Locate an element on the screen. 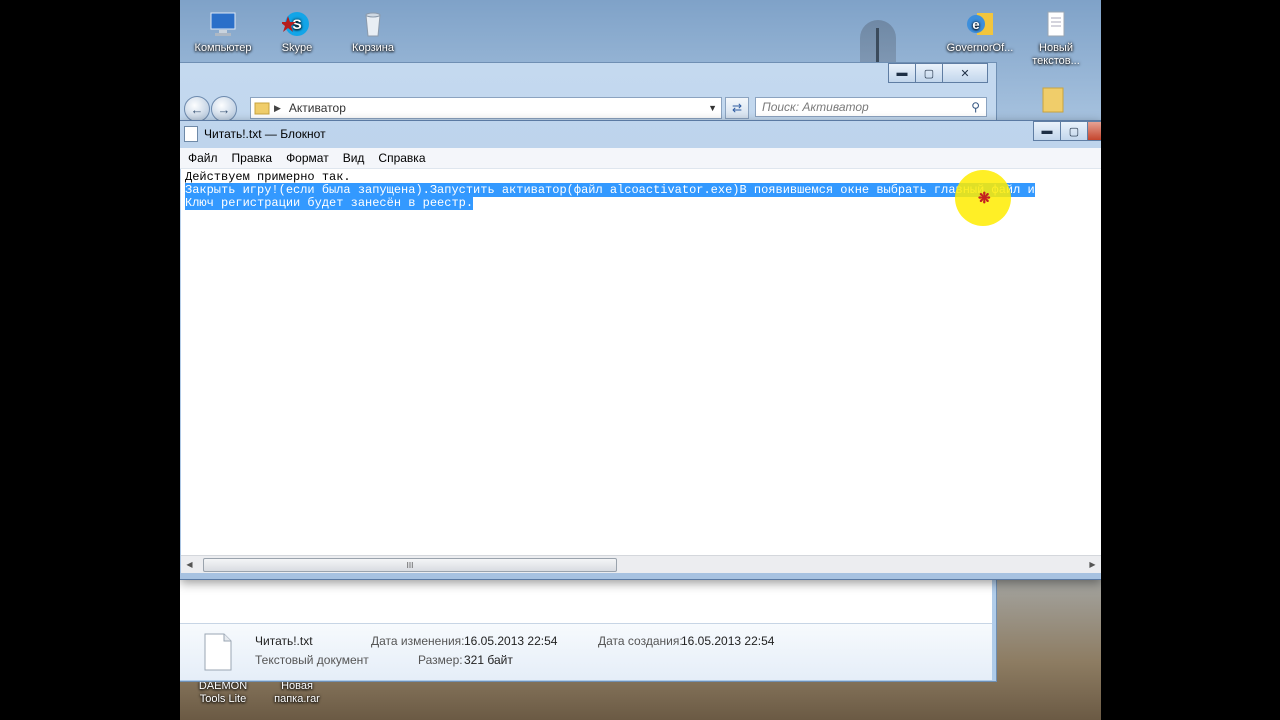 Image resolution: width=1280 pixels, height=720 pixels. desktop-icon-label: Skype is located at coordinates (297, 48).